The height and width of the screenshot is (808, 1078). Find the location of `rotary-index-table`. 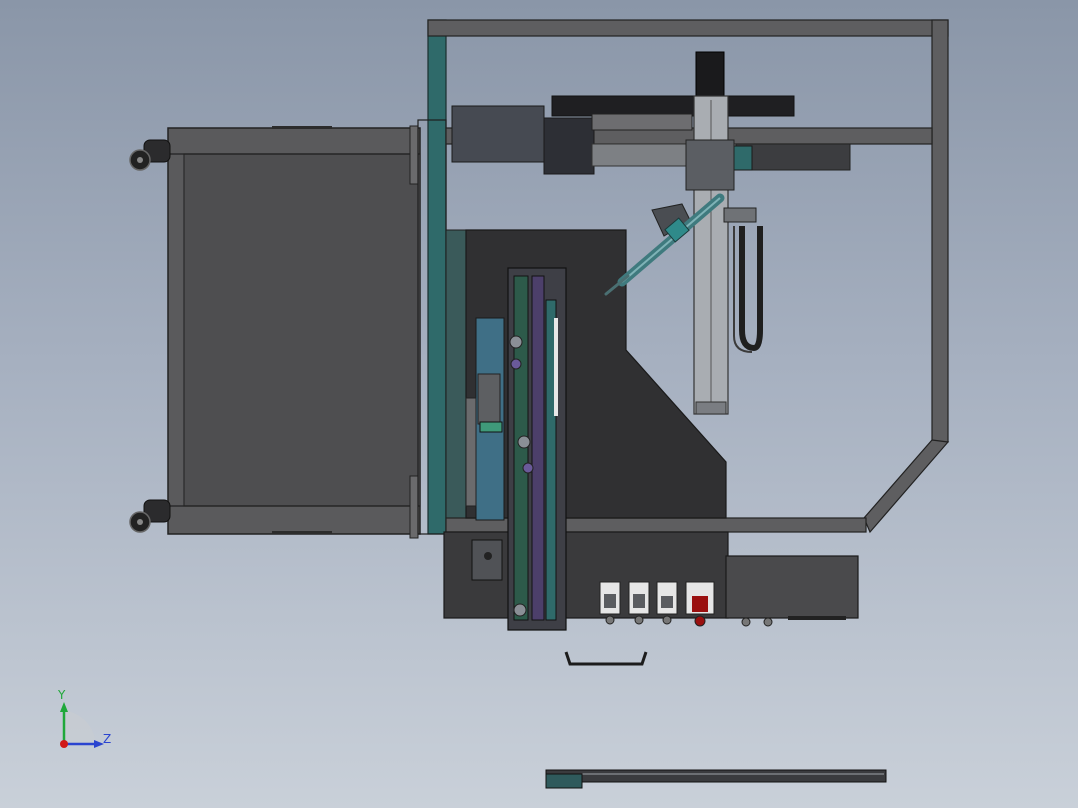

rotary-index-table is located at coordinates (516, 449).